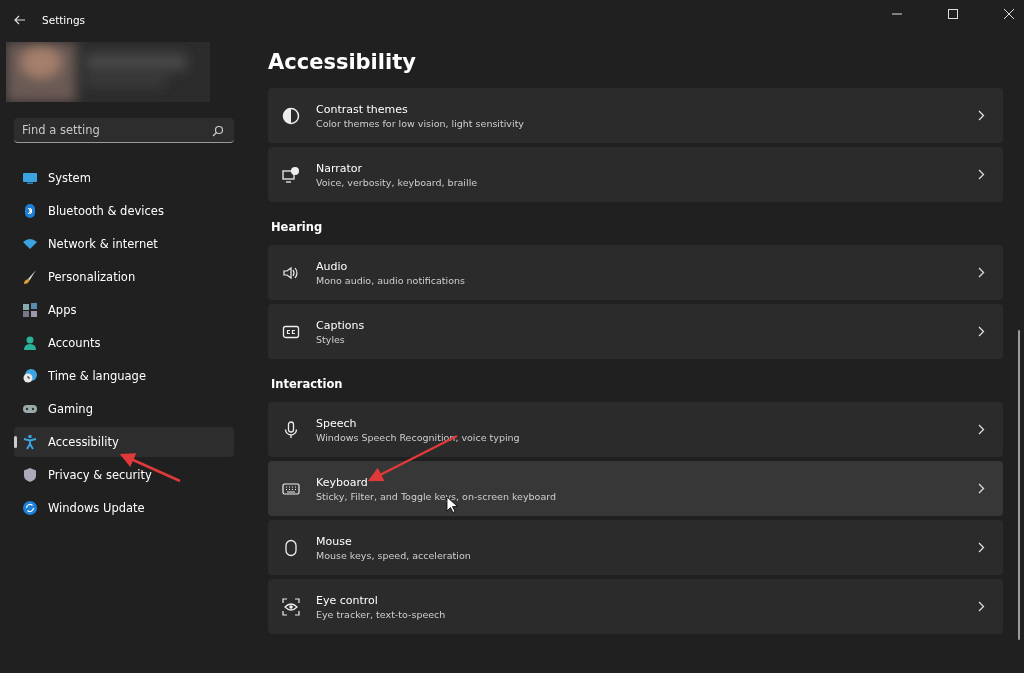  What do you see at coordinates (347, 600) in the screenshot?
I see `card-title: Eye control` at bounding box center [347, 600].